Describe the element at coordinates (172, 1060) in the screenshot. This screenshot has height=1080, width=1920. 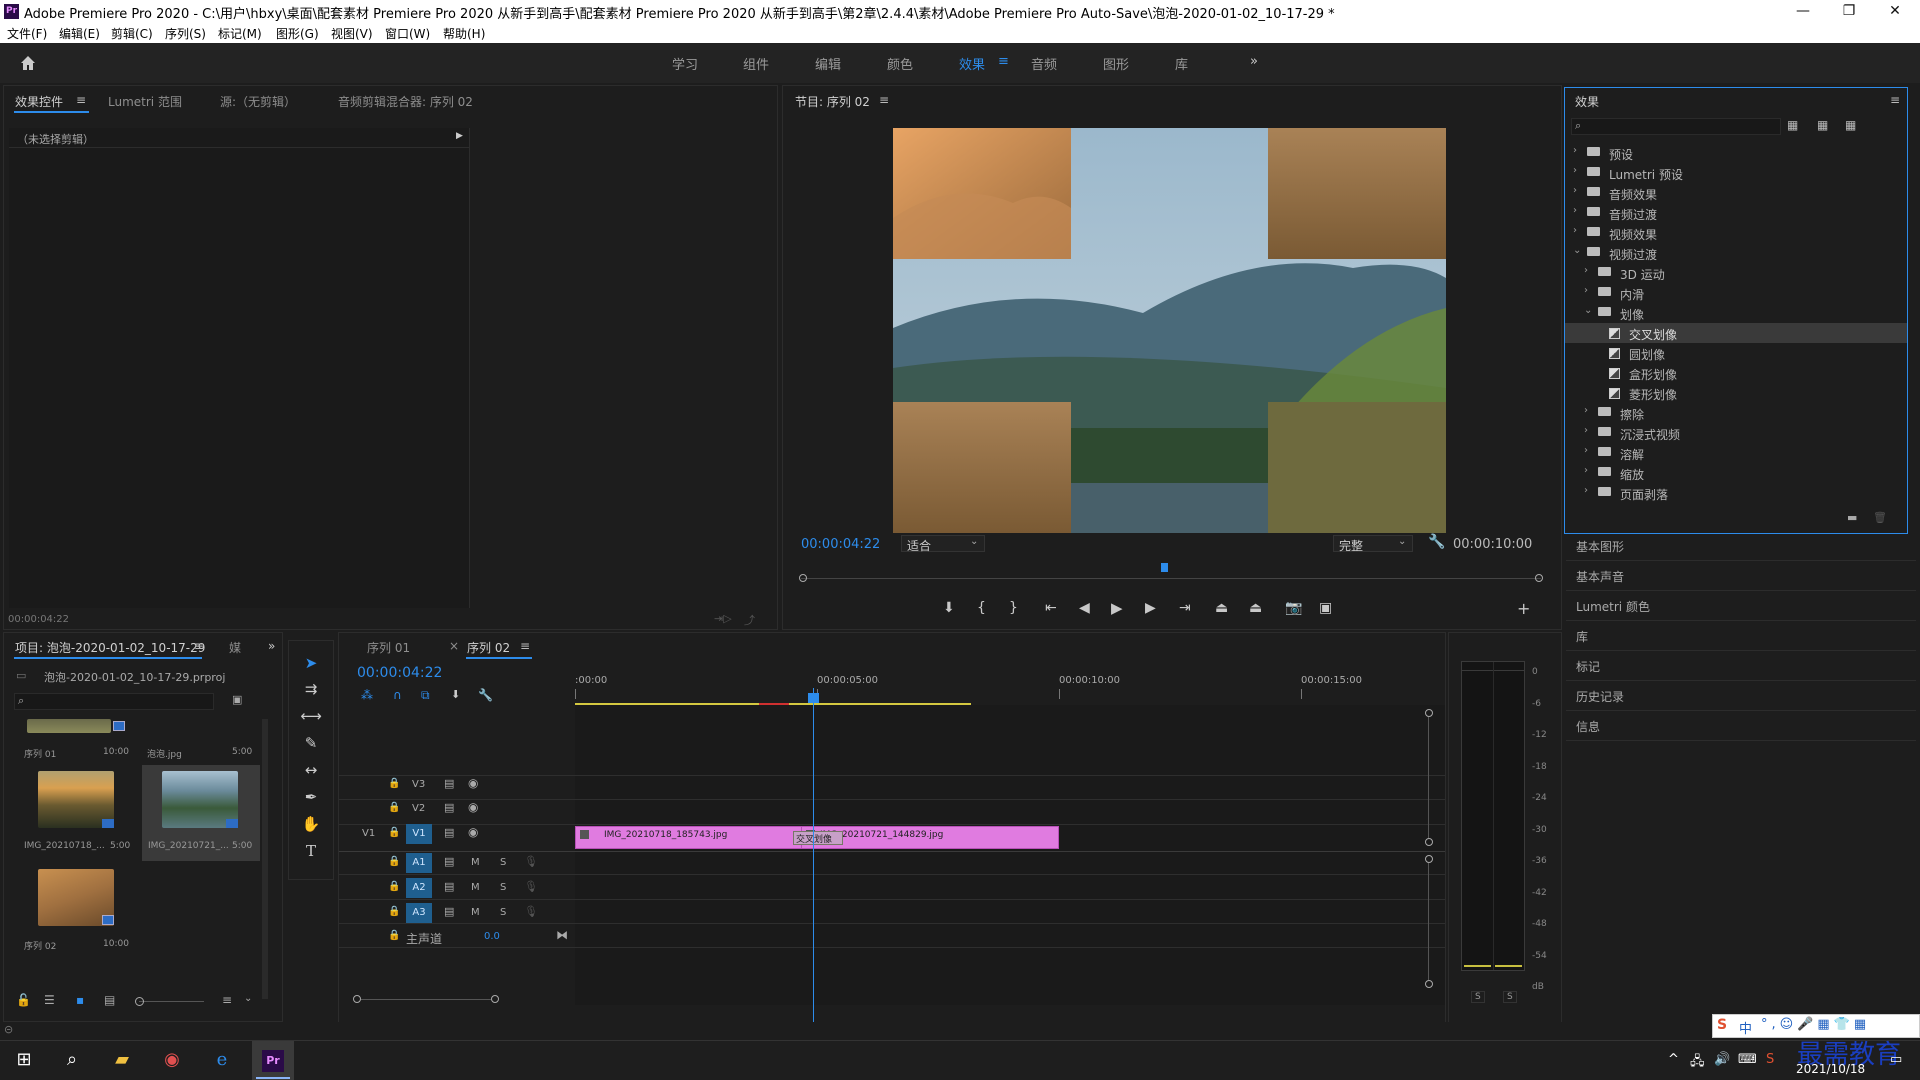
I see `paint-app-icon: ◉` at that location.